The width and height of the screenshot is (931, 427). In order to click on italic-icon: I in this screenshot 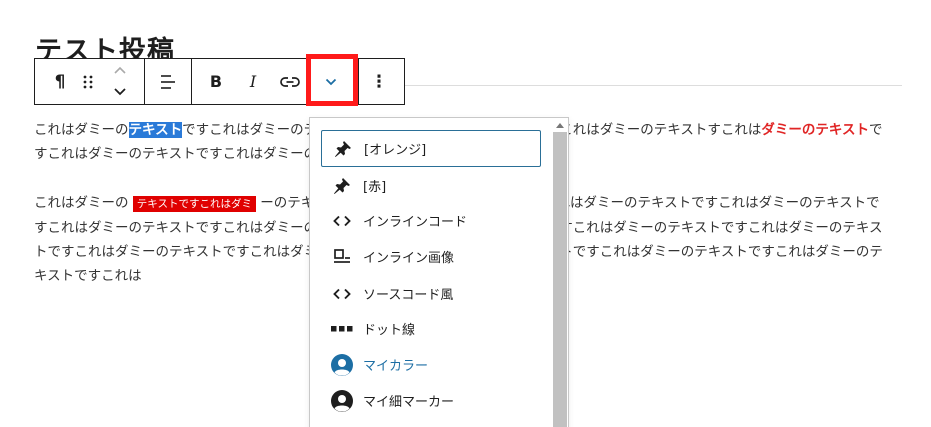, I will do `click(253, 81)`.